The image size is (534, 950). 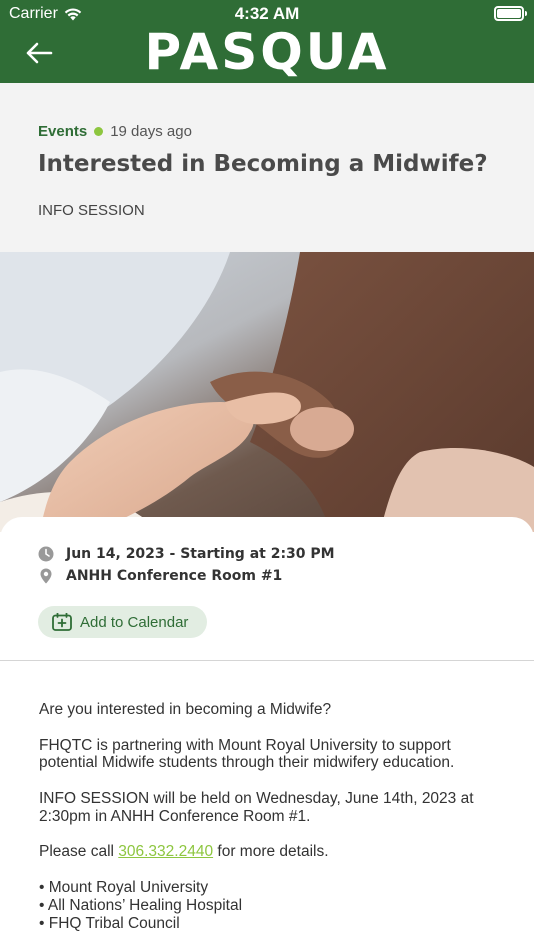 I want to click on category-dot-icon, so click(x=99, y=131).